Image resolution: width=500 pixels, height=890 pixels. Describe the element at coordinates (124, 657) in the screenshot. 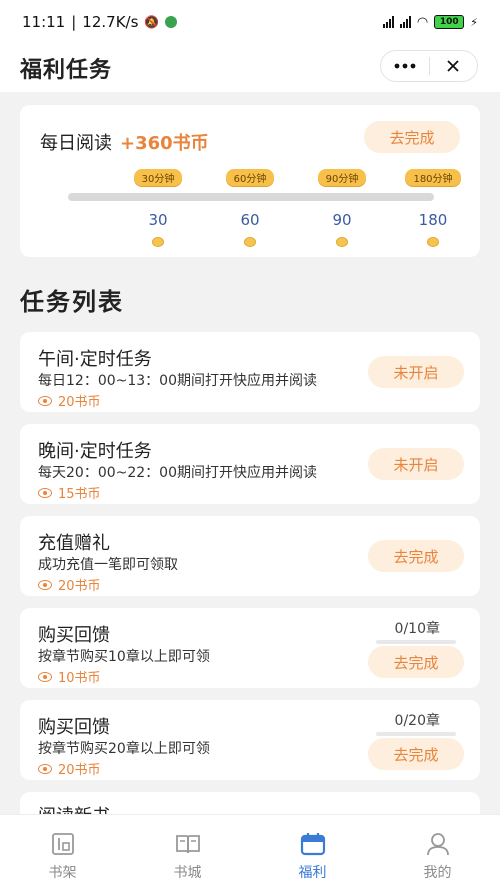

I see `task-description: 按章节购买10章以上即可领` at that location.